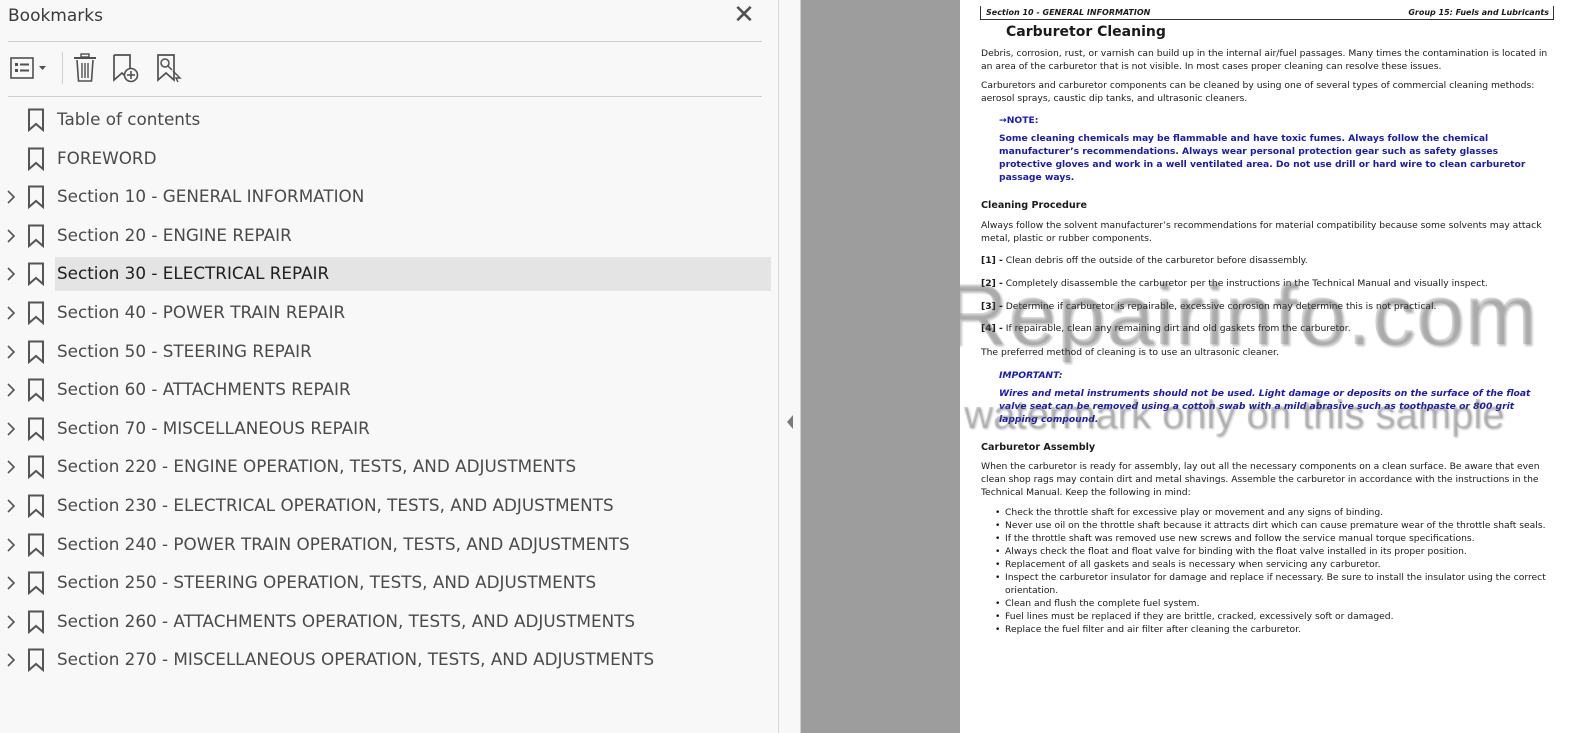  Describe the element at coordinates (389, 120) in the screenshot. I see `bookmark-item: Table of contents` at that location.